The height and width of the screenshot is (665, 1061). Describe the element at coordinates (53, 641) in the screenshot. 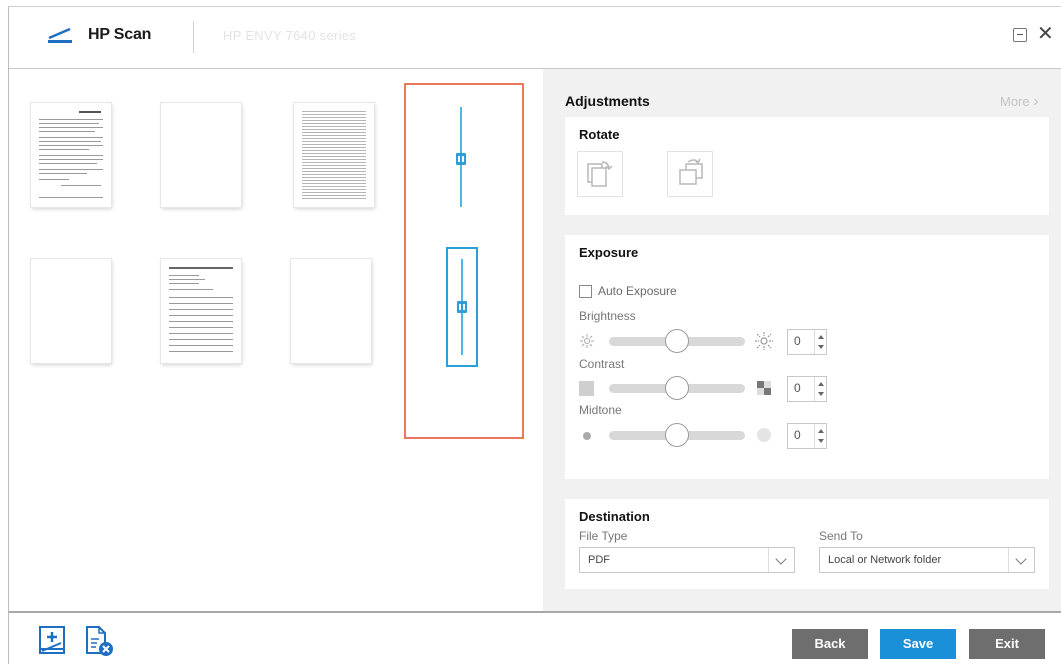

I see `add-page-icon` at that location.